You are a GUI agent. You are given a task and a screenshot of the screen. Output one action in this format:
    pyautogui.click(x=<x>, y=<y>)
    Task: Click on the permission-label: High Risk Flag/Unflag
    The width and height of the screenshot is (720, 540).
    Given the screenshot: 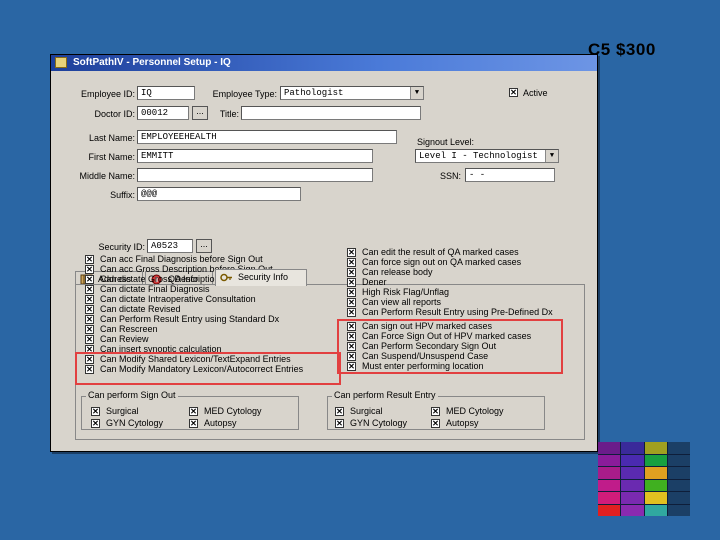 What is the action you would take?
    pyautogui.click(x=406, y=292)
    